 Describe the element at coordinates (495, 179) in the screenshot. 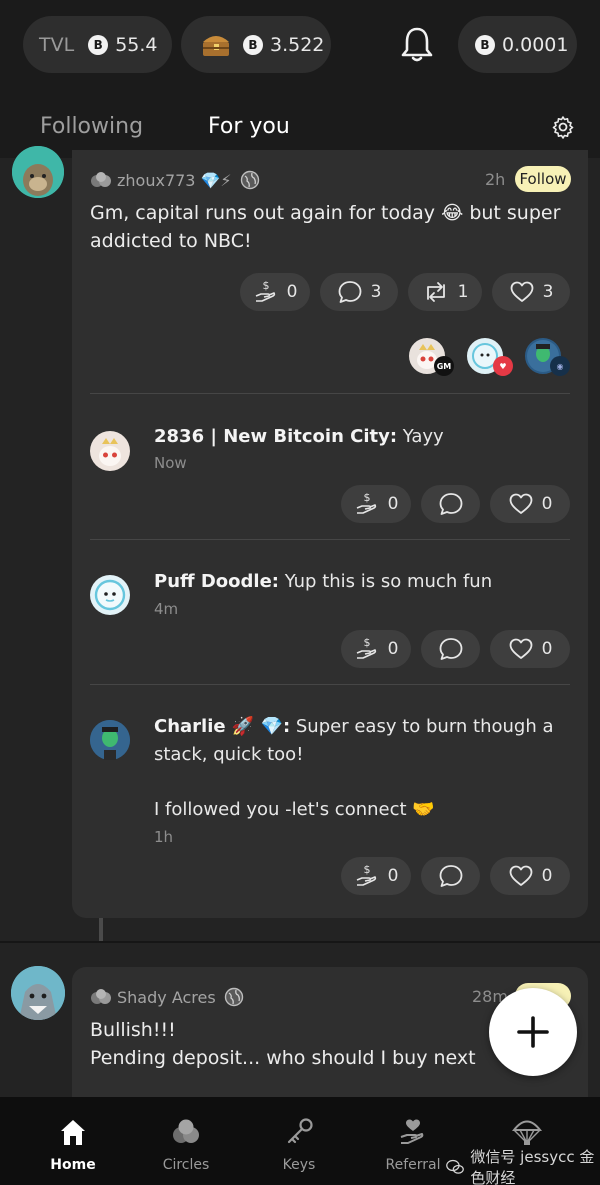

I see `post-time: 2h` at that location.